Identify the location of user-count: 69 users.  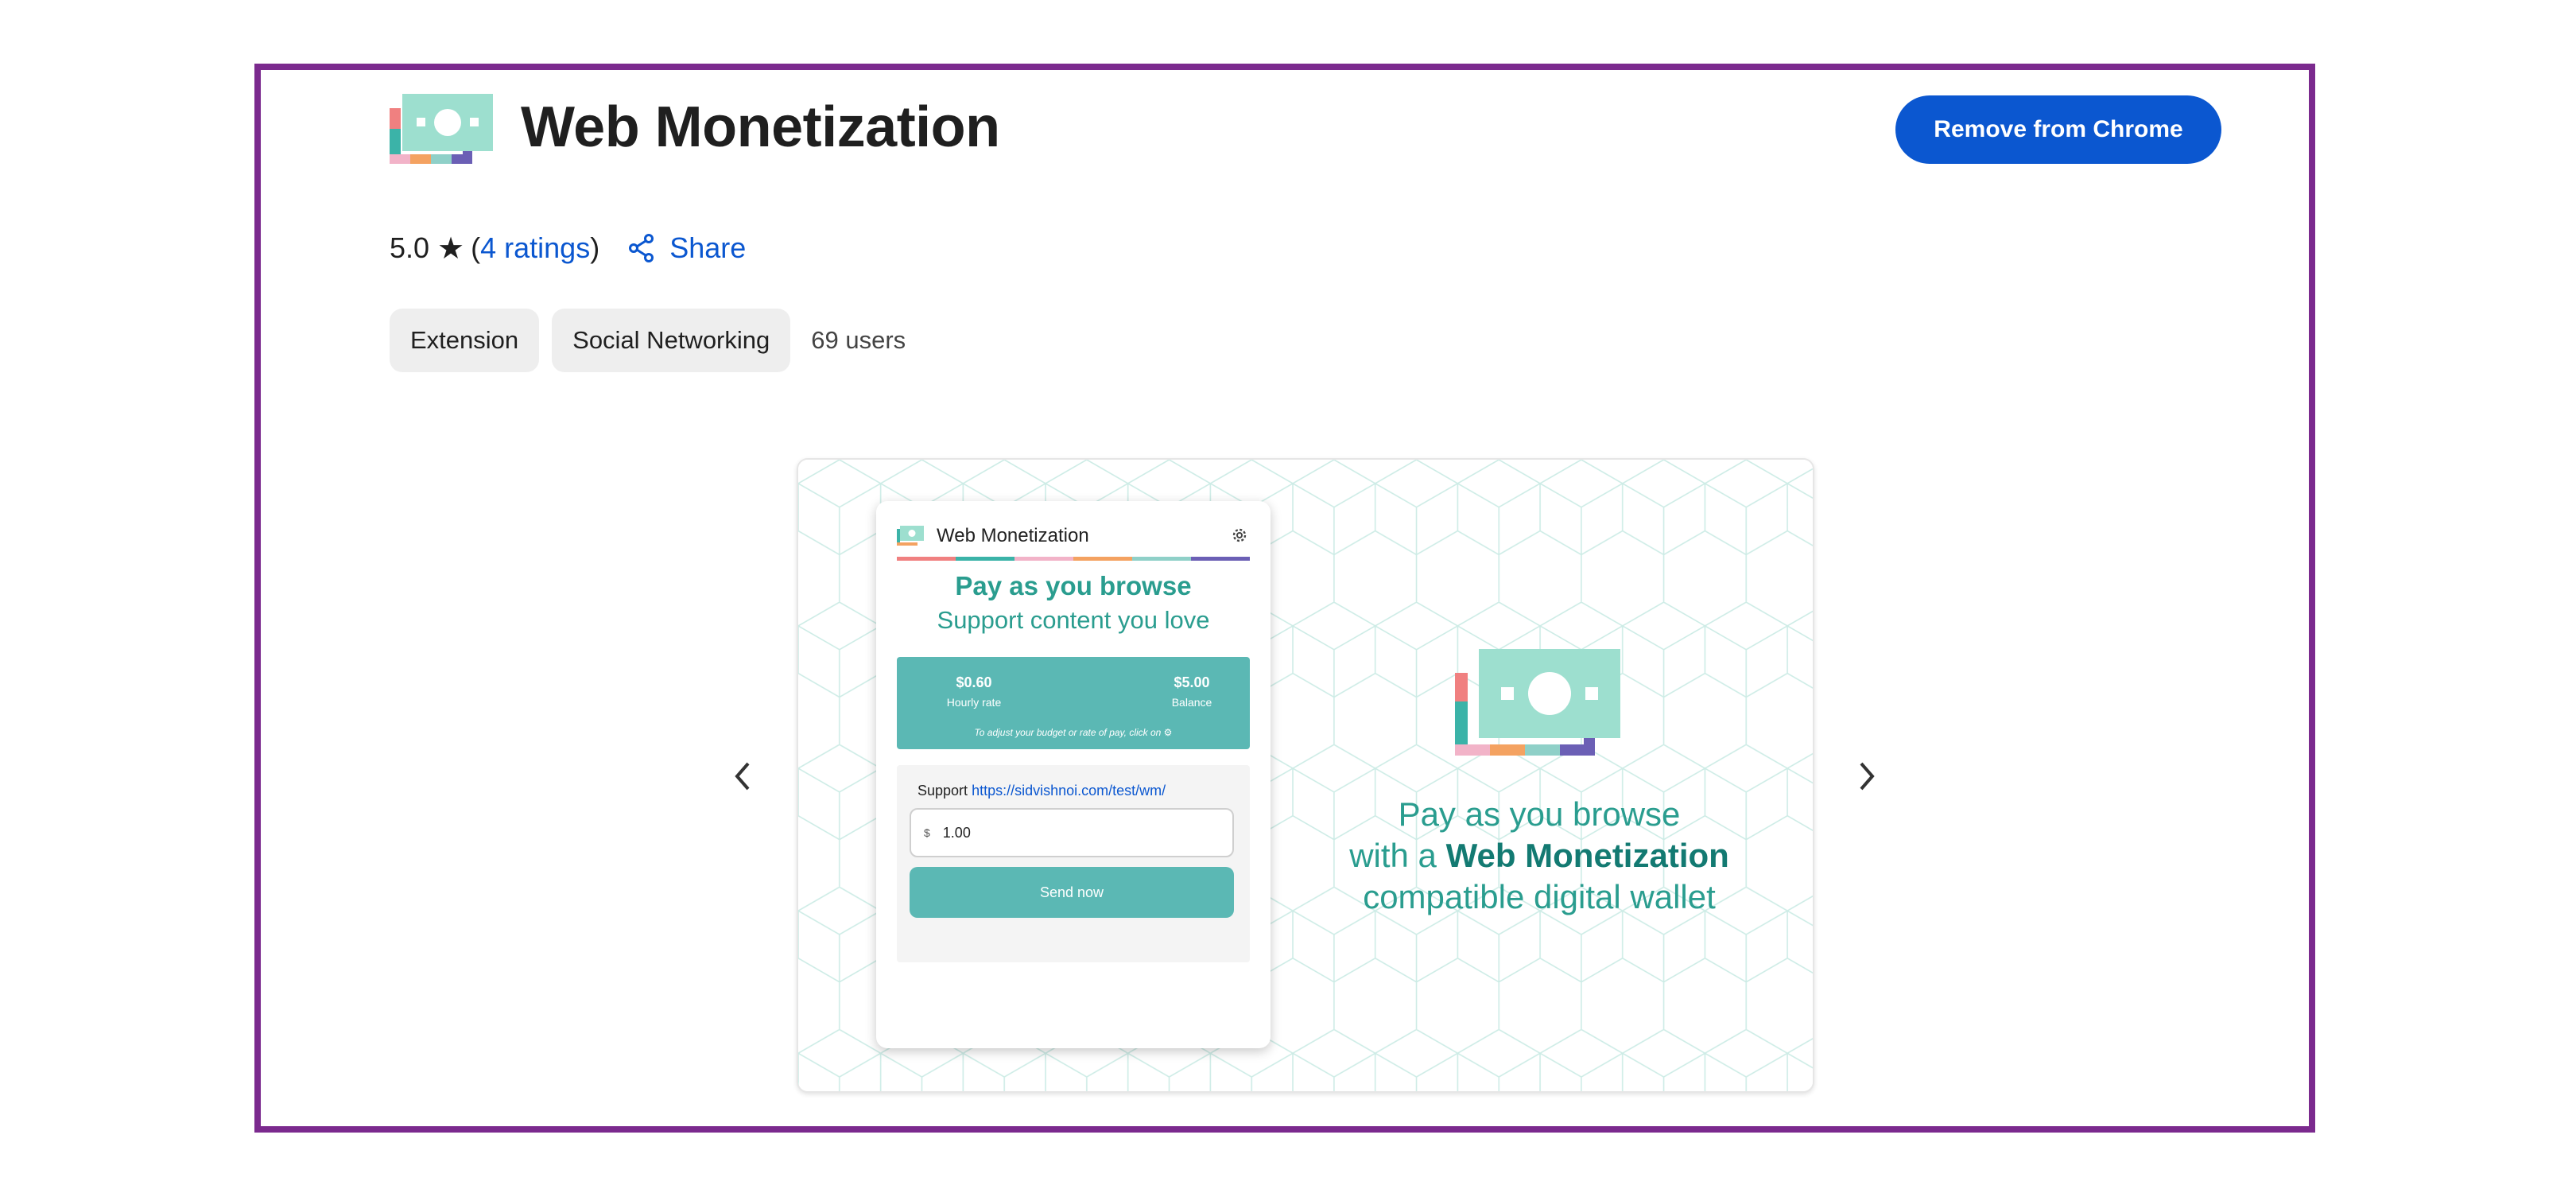
(859, 340).